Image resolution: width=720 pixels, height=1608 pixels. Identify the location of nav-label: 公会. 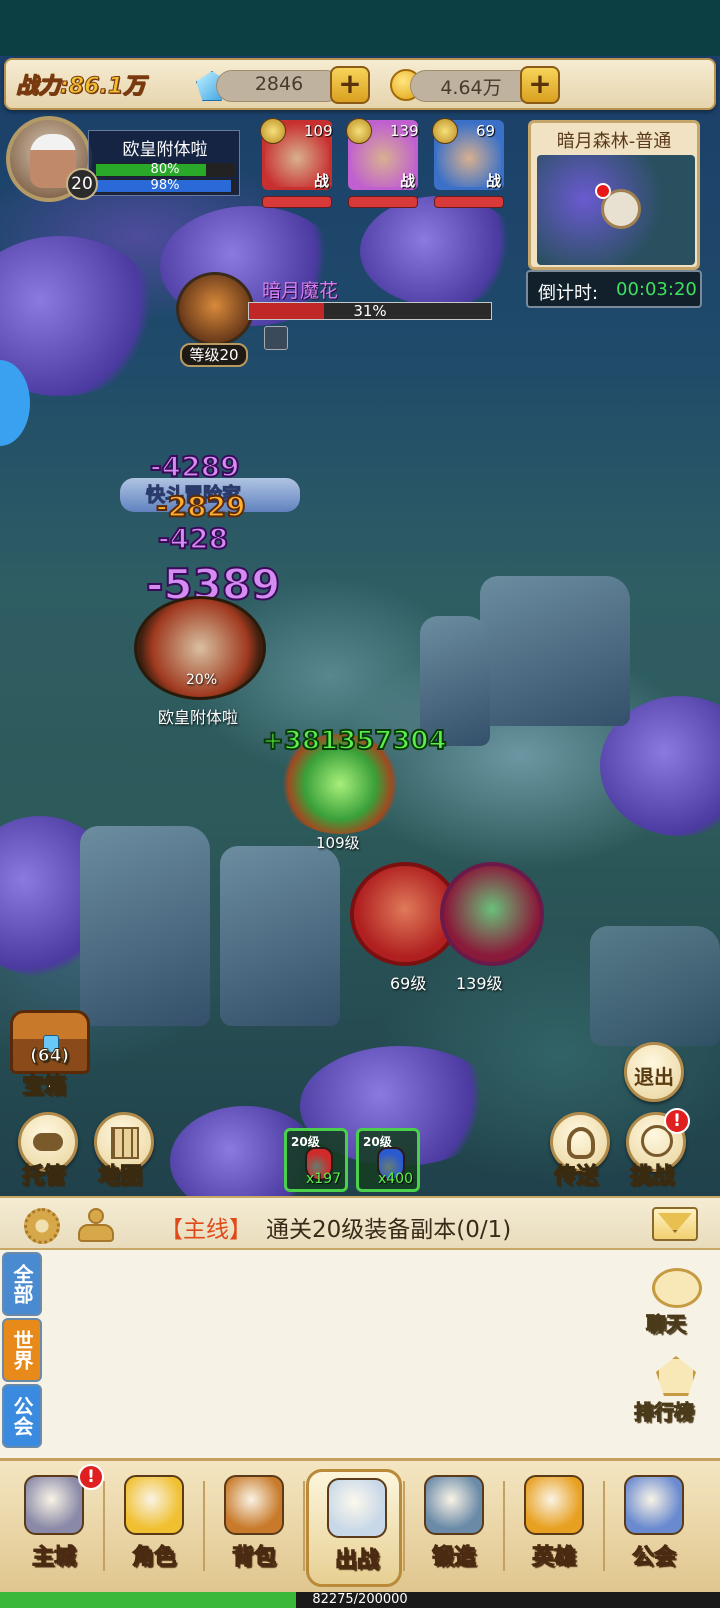
(653, 1558).